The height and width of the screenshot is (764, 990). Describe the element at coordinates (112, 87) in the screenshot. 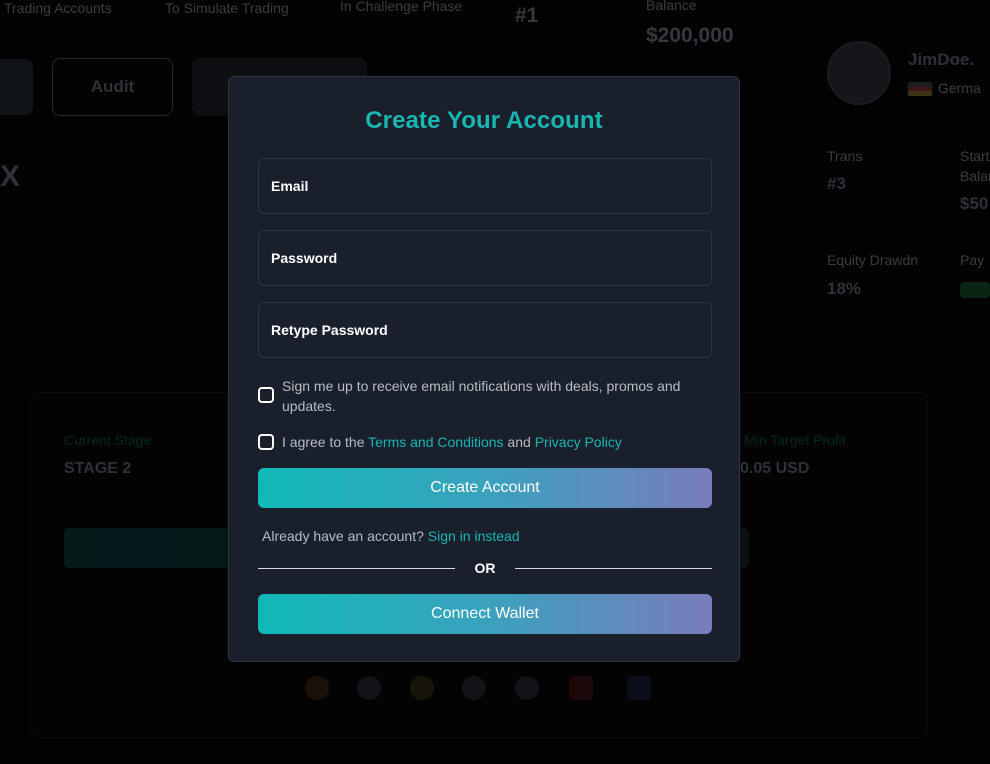

I see `audit-button: Audit` at that location.